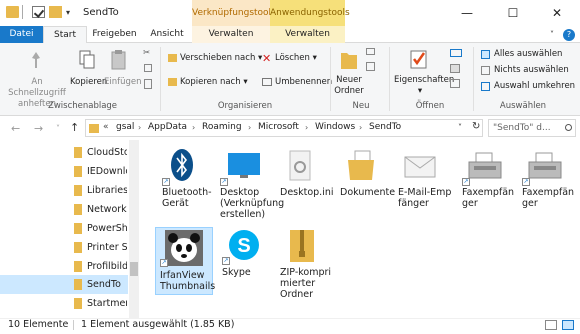 The height and width of the screenshot is (334, 580). I want to click on nav-item-sendto: SendTo, so click(64, 284).